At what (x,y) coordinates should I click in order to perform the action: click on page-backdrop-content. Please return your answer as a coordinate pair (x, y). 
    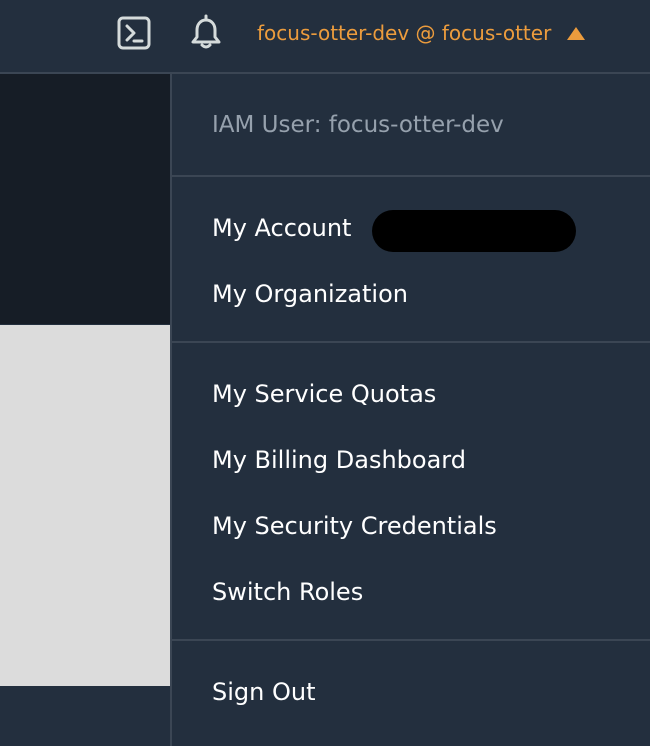
    Looking at the image, I should click on (85, 505).